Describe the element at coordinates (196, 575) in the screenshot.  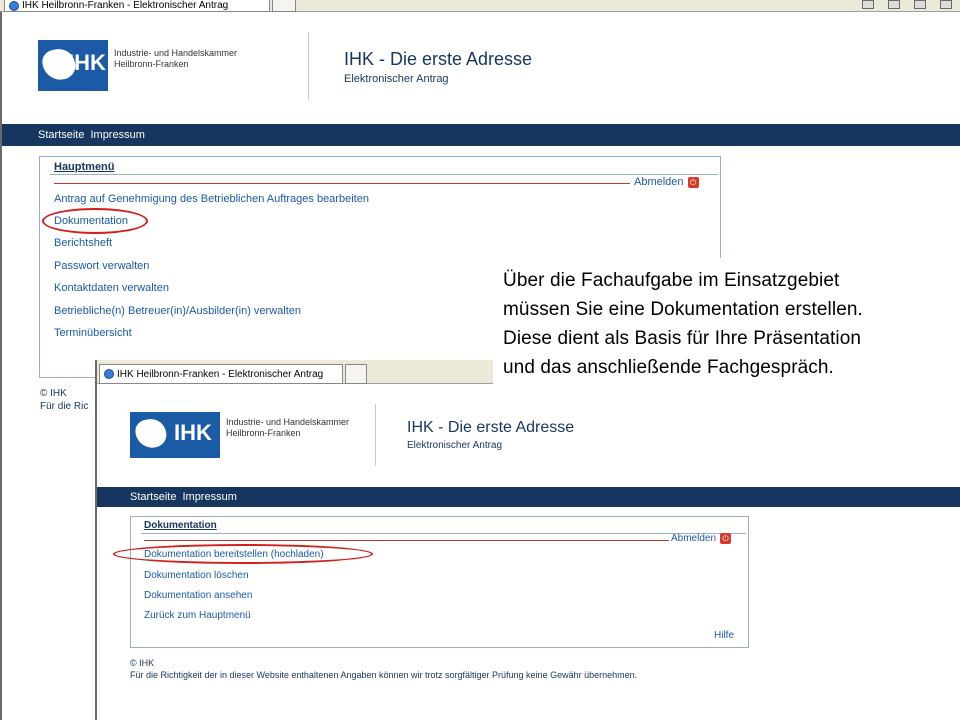
I see `menu-item-delete: Dokumentation löschen` at that location.